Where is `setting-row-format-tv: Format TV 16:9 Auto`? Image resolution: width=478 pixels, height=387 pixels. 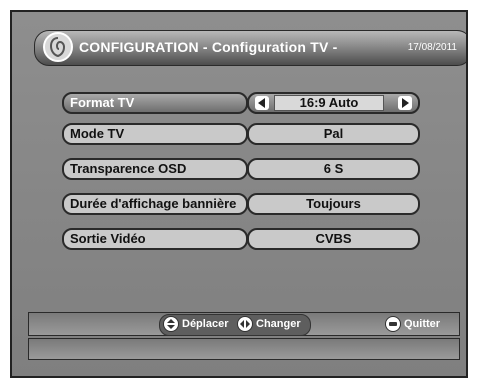 setting-row-format-tv: Format TV 16:9 Auto is located at coordinates (241, 103).